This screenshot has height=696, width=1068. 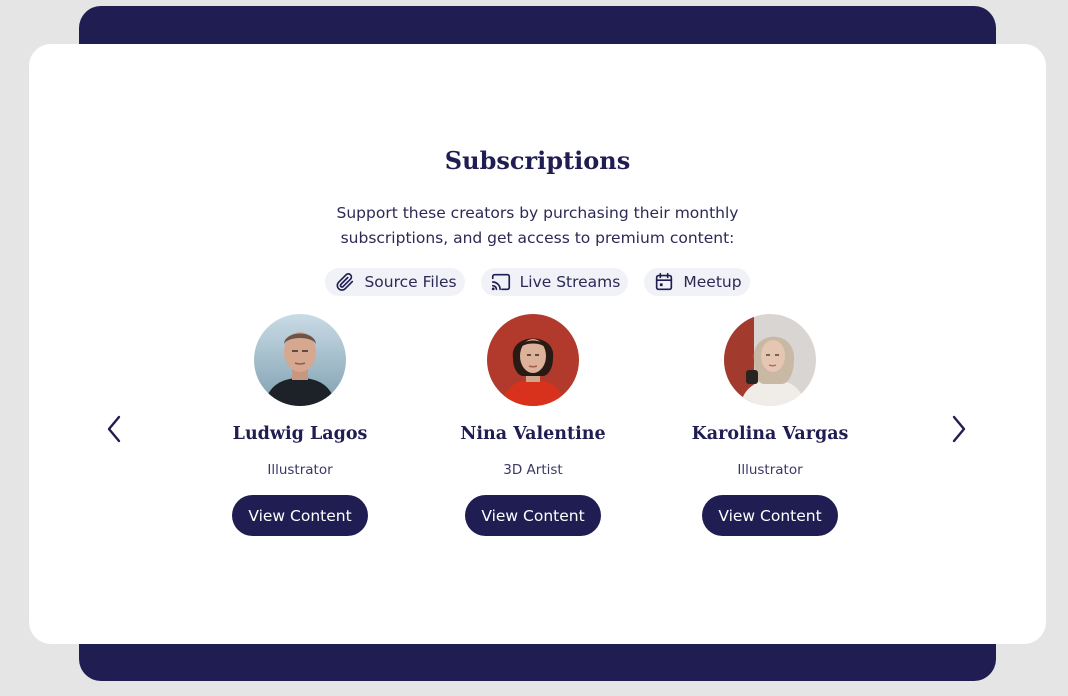 I want to click on section-title: Subscriptions, so click(x=537, y=160).